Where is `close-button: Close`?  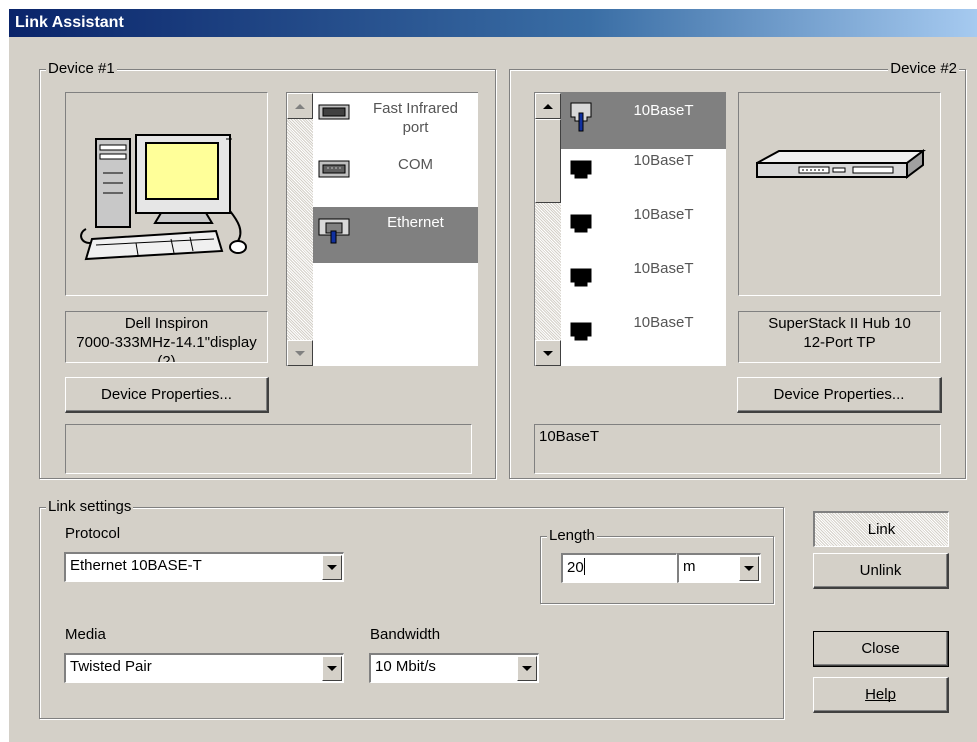 close-button: Close is located at coordinates (881, 649).